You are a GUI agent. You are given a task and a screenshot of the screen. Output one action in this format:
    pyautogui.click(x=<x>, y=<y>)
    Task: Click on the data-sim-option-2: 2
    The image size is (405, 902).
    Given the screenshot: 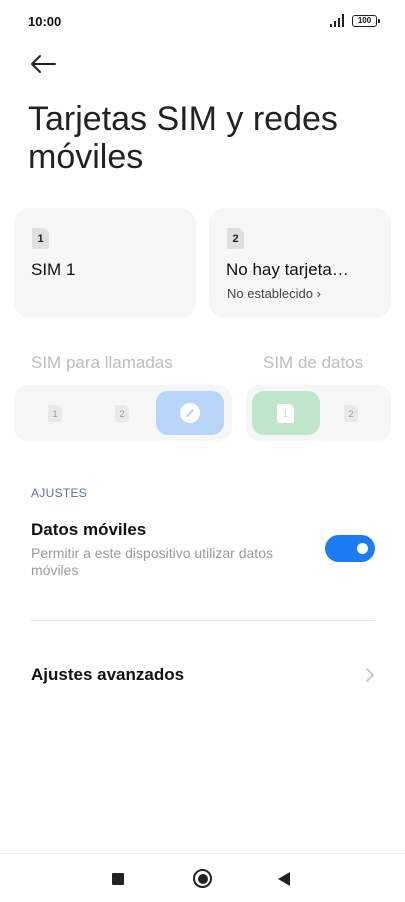 What is the action you would take?
    pyautogui.click(x=351, y=413)
    